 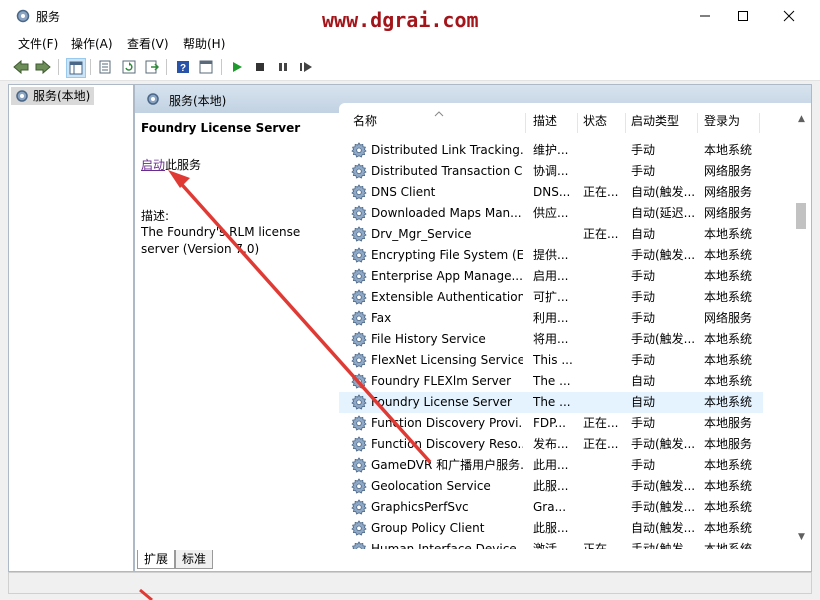 I want to click on service-logon-as: 网络服务, so click(x=728, y=171).